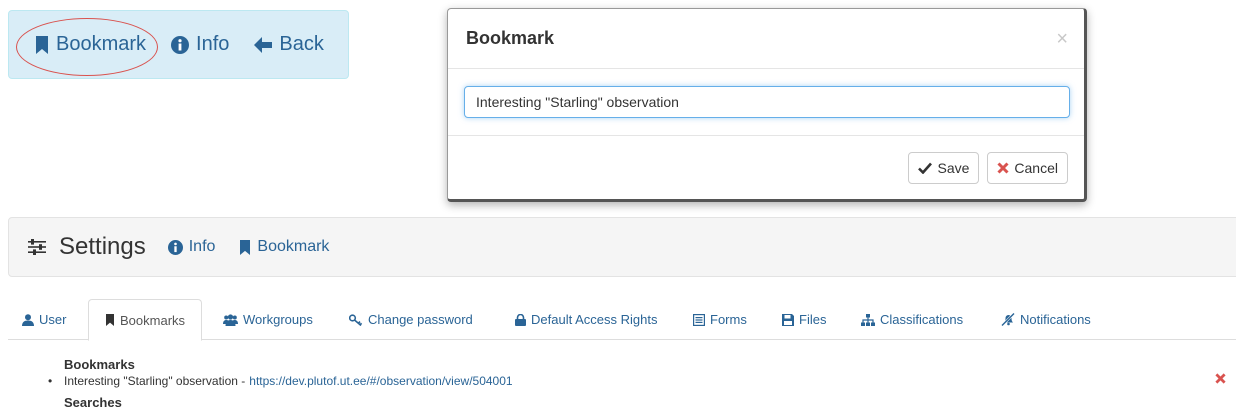  What do you see at coordinates (202, 246) in the screenshot?
I see `settings-info-label: Info` at bounding box center [202, 246].